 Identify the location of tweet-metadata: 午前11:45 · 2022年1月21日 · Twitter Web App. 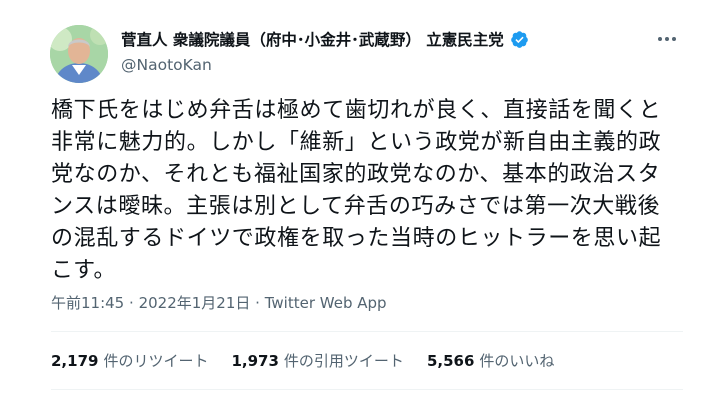
(219, 302).